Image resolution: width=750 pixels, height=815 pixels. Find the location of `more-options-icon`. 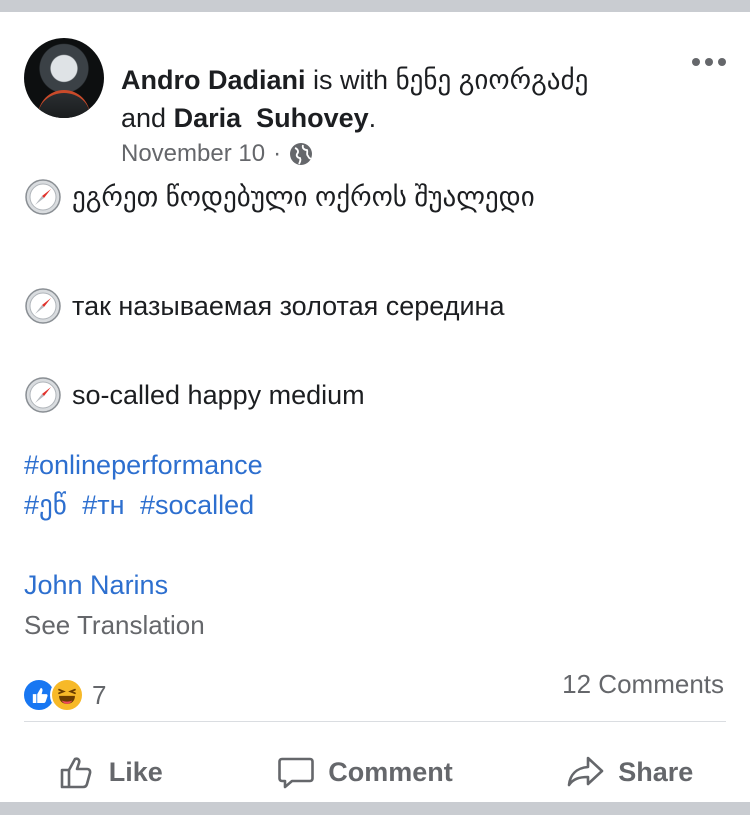

more-options-icon is located at coordinates (709, 62).